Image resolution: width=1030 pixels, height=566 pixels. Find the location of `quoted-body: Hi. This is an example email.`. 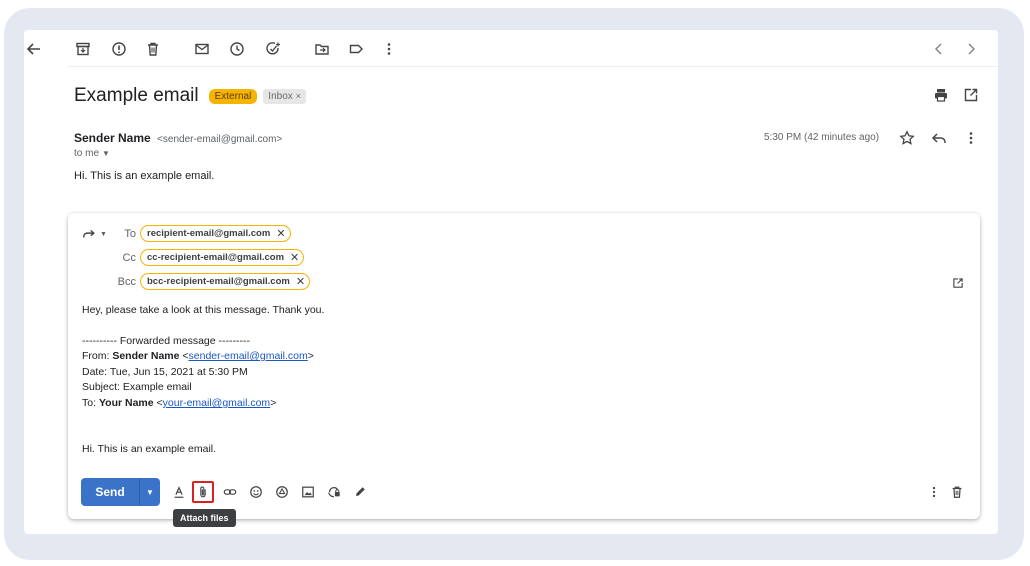

quoted-body: Hi. This is an example email. is located at coordinates (149, 449).